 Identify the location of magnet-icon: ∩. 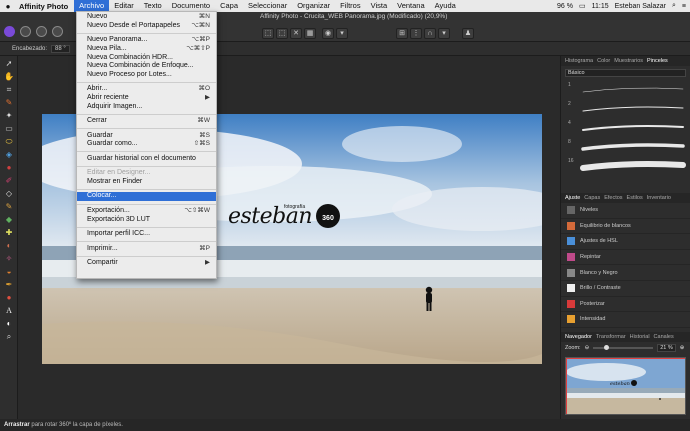
(430, 33).